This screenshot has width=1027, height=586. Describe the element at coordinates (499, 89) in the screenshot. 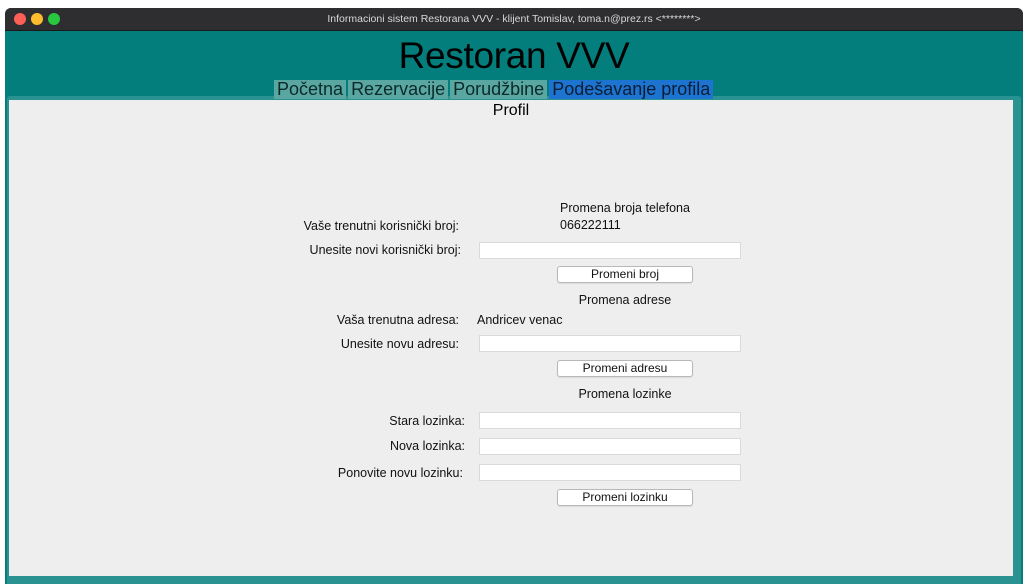

I see `tab-porudzbine: Porudžbine` at that location.